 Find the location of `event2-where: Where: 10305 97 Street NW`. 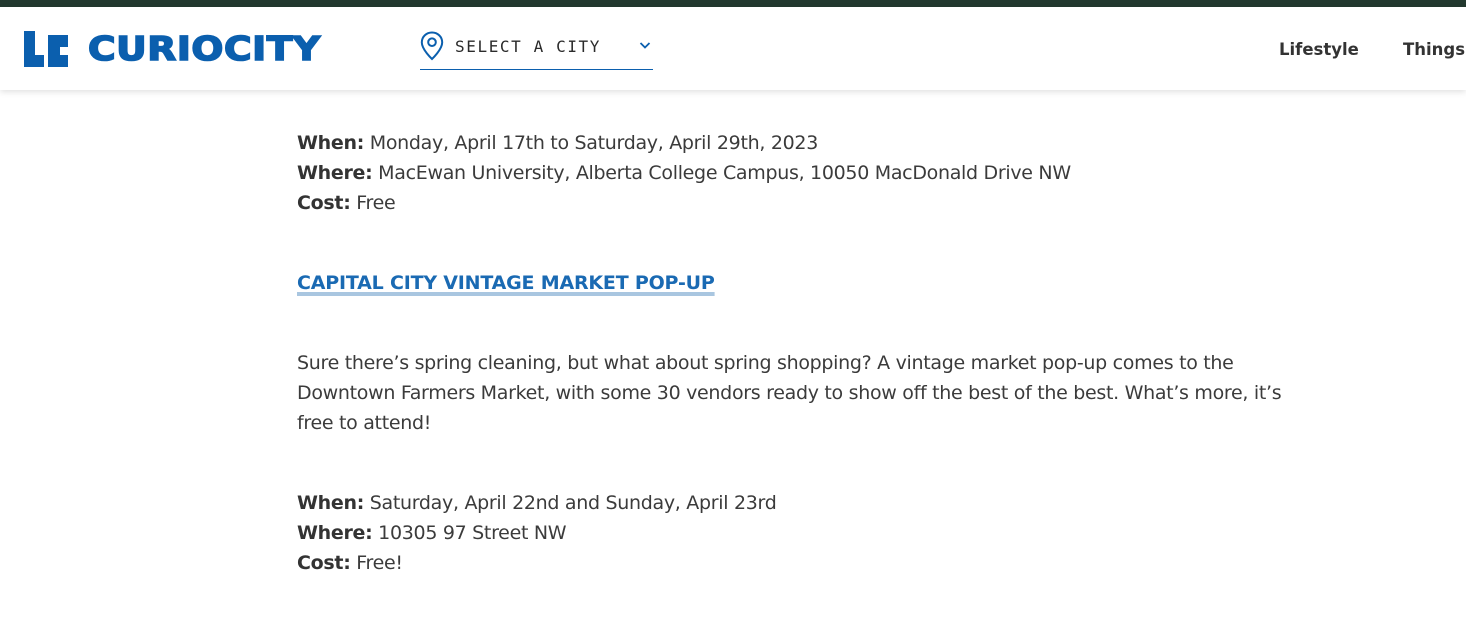

event2-where: Where: 10305 97 Street NW is located at coordinates (432, 533).